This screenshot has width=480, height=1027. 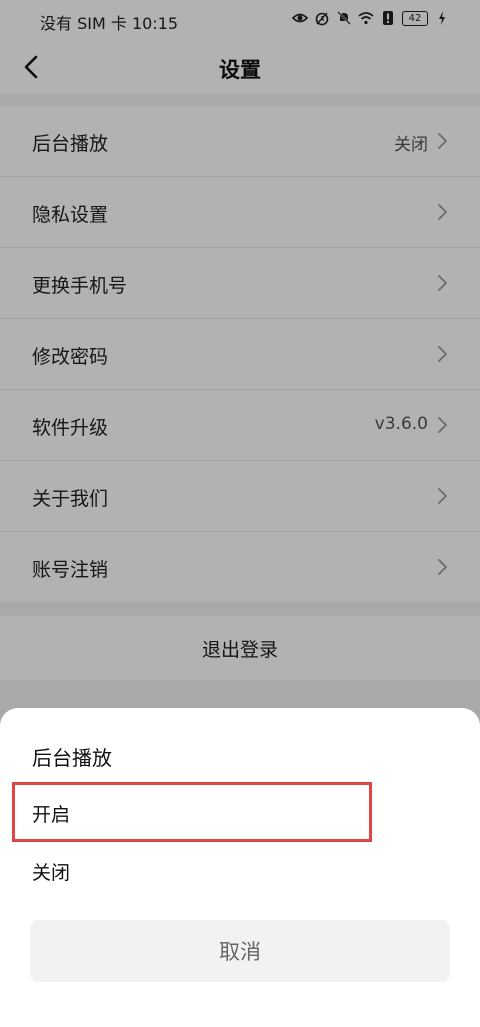 I want to click on option-disable: 关闭, so click(x=192, y=870).